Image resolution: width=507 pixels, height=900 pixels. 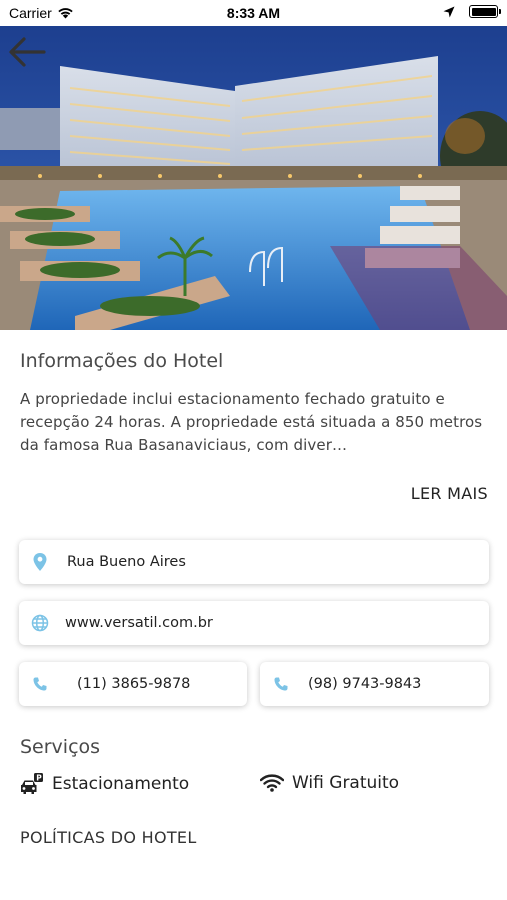 What do you see at coordinates (60, 747) in the screenshot?
I see `services-title: Serviços` at bounding box center [60, 747].